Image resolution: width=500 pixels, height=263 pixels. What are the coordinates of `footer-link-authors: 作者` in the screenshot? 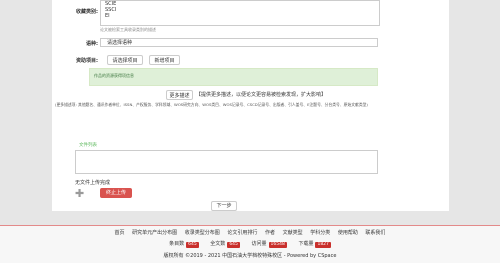 It's located at (270, 233).